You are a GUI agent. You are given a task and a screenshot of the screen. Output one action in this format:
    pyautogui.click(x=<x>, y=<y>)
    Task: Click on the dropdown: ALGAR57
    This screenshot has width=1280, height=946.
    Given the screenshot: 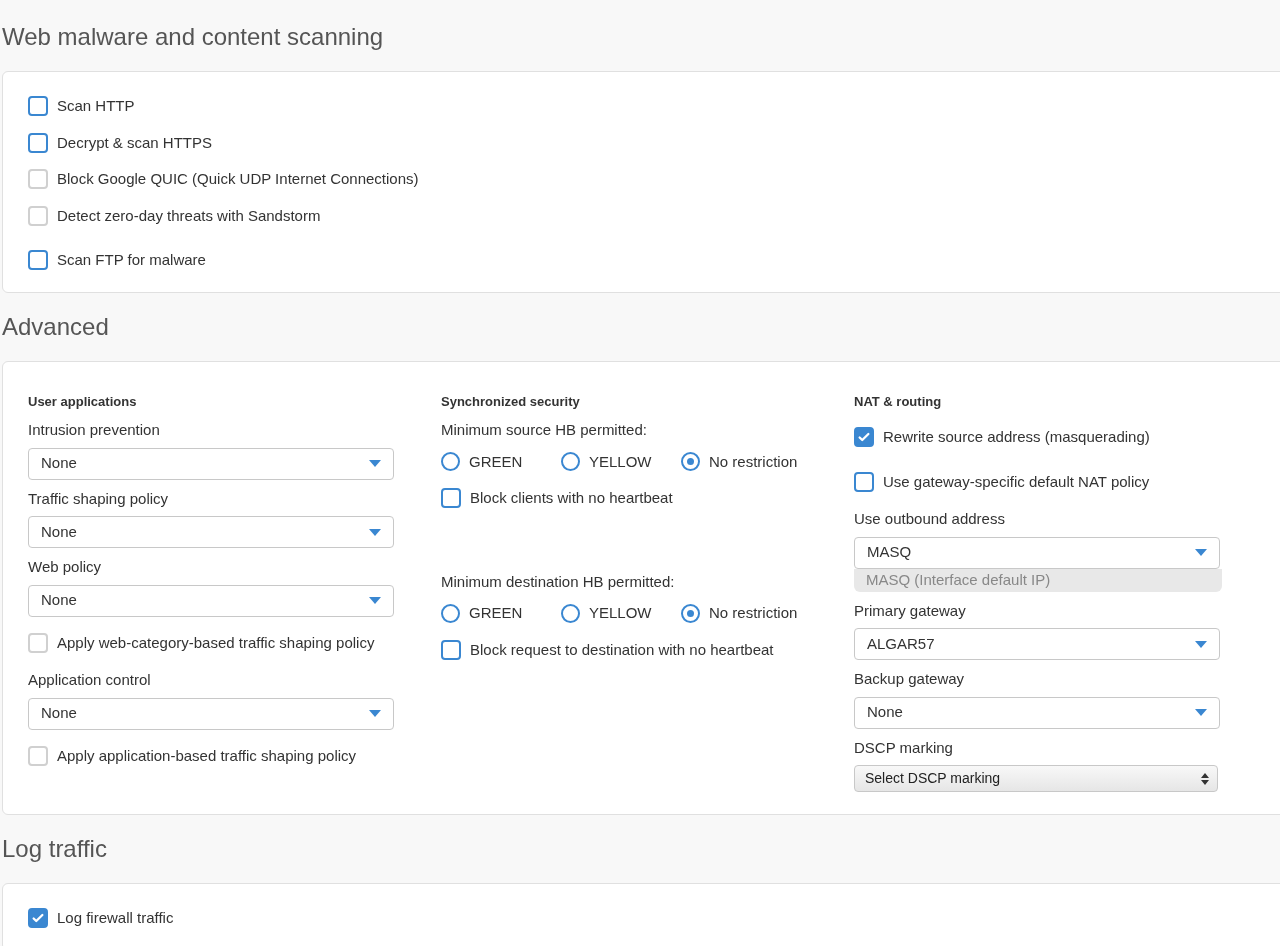 What is the action you would take?
    pyautogui.click(x=1037, y=644)
    